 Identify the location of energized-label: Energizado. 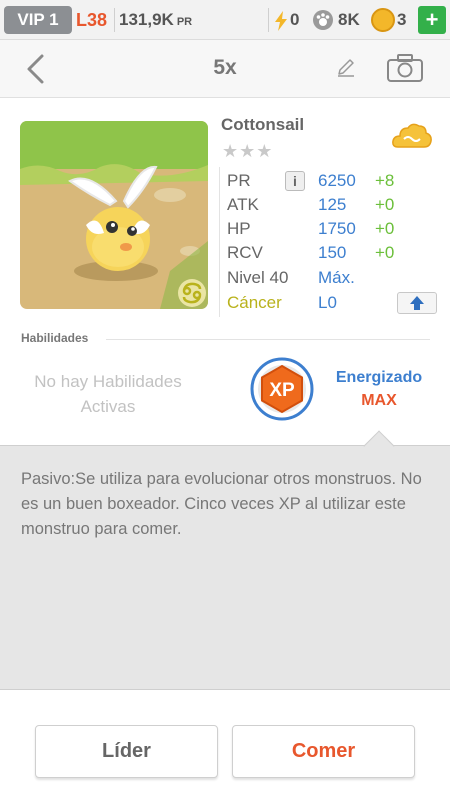
(379, 377).